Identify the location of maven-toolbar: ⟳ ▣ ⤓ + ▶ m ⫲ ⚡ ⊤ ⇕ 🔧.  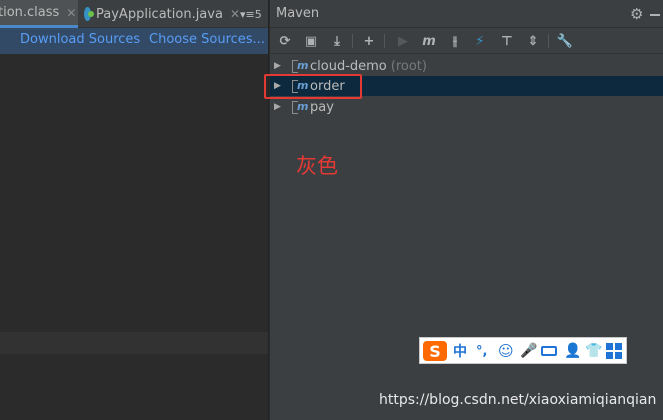
(466, 41).